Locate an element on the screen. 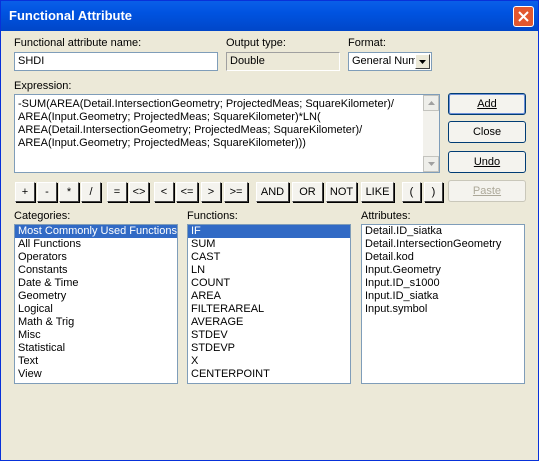 Image resolution: width=539 pixels, height=461 pixels. operator-less-equal-button: <= is located at coordinates (187, 192).